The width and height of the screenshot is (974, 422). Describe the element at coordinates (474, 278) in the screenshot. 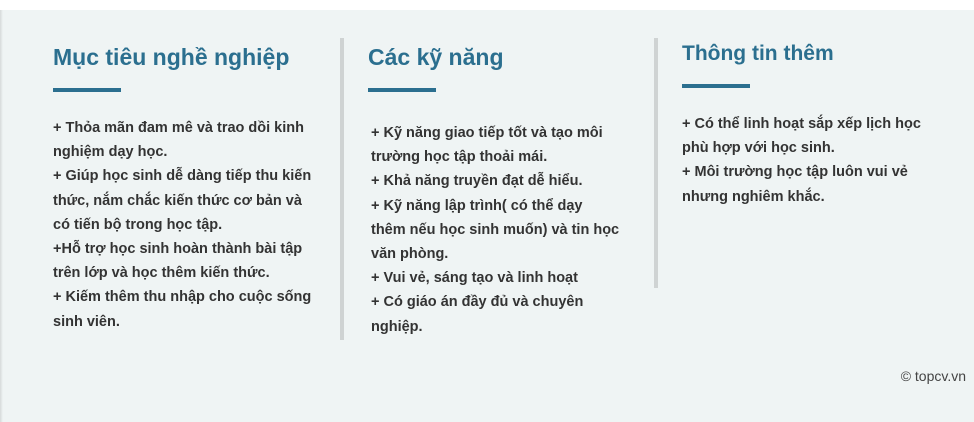

I see `text-line: + Vui vẻ, sáng tạo và linh hoạt` at that location.